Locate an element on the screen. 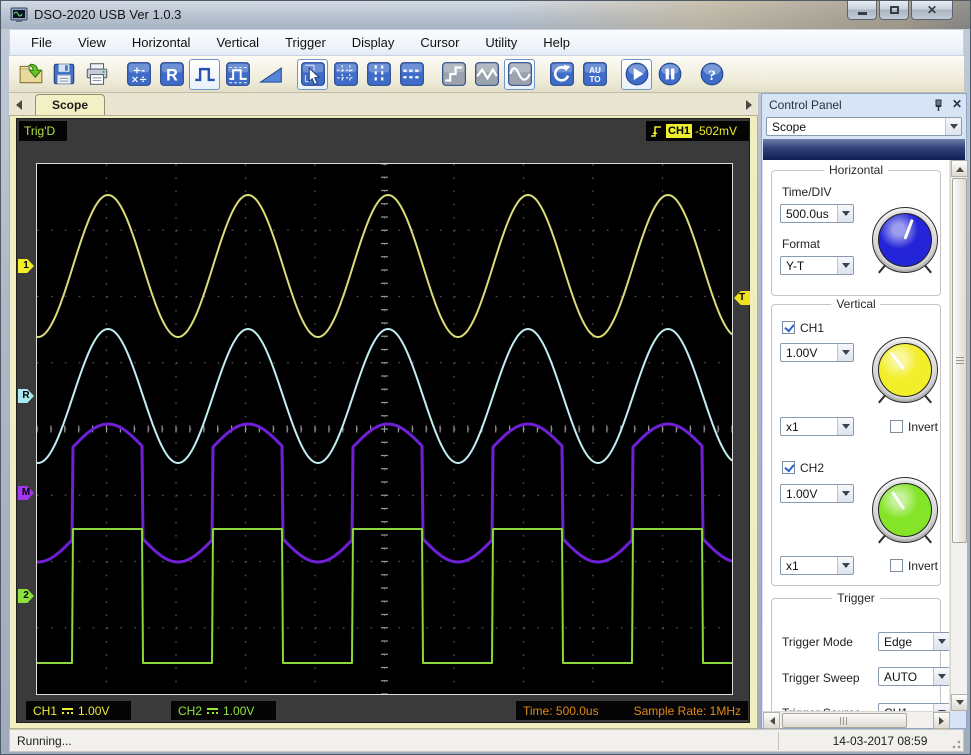 Image resolution: width=971 pixels, height=755 pixels. menu-item-utility: Utility is located at coordinates (501, 42).